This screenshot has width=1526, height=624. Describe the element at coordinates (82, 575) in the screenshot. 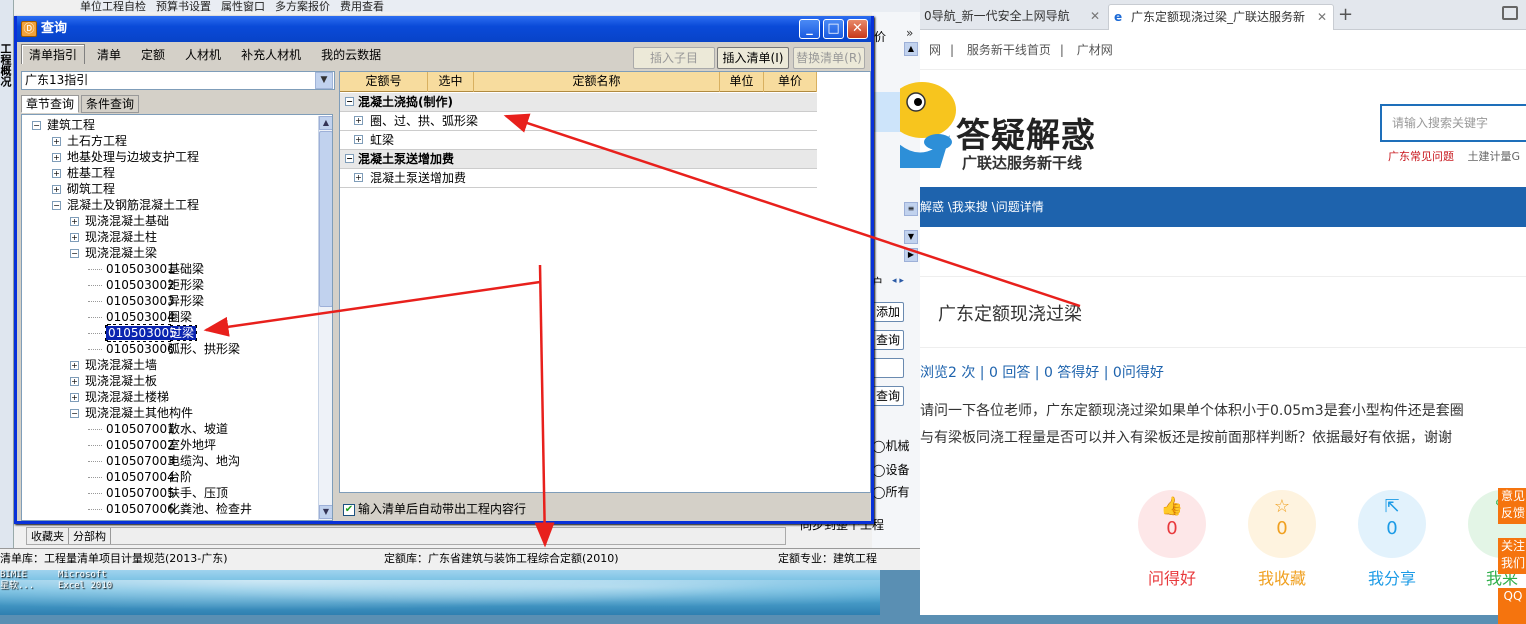

I see `desktop-icon-label: Microsoft` at that location.